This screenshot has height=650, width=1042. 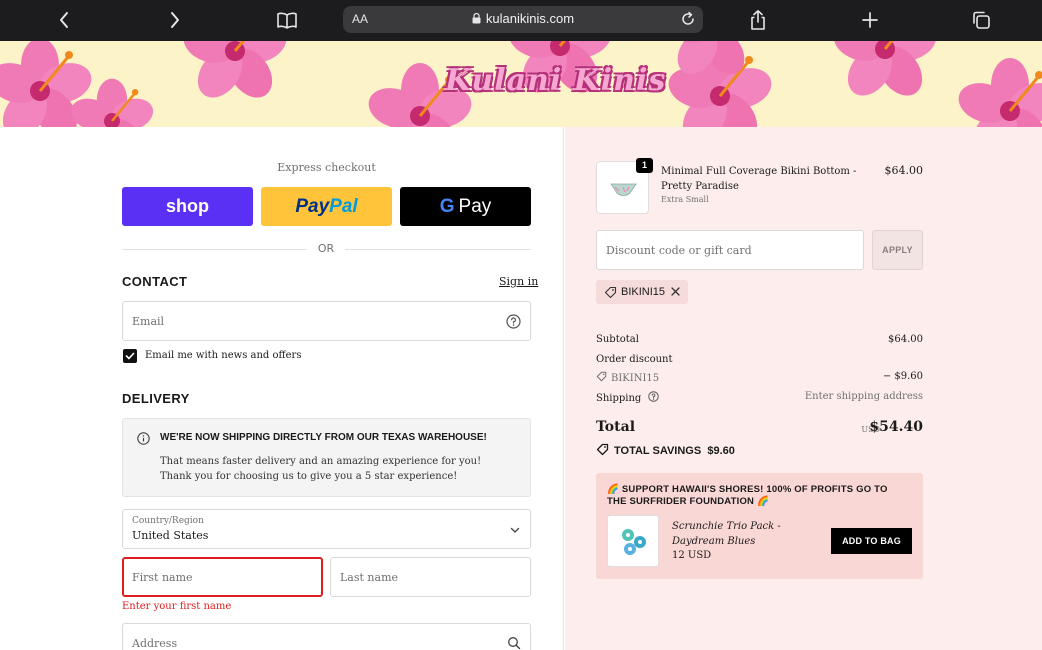 I want to click on express-checkout-label: Express checkout, so click(x=326, y=167).